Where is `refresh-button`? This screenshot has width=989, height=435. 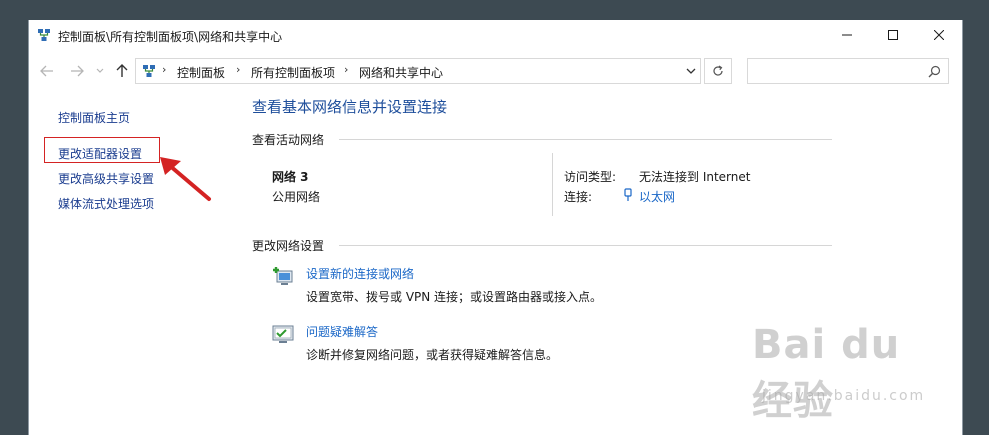 refresh-button is located at coordinates (718, 71).